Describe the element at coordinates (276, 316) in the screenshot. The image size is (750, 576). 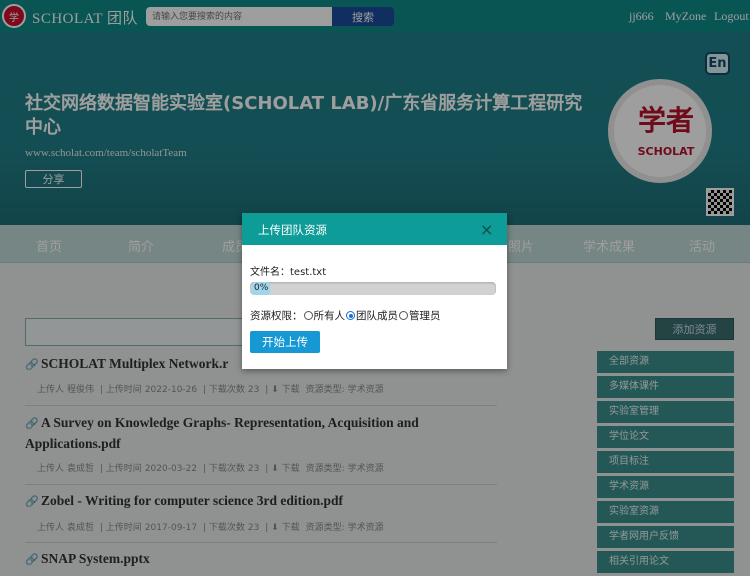
I see `permission-label: 资源权限：` at that location.